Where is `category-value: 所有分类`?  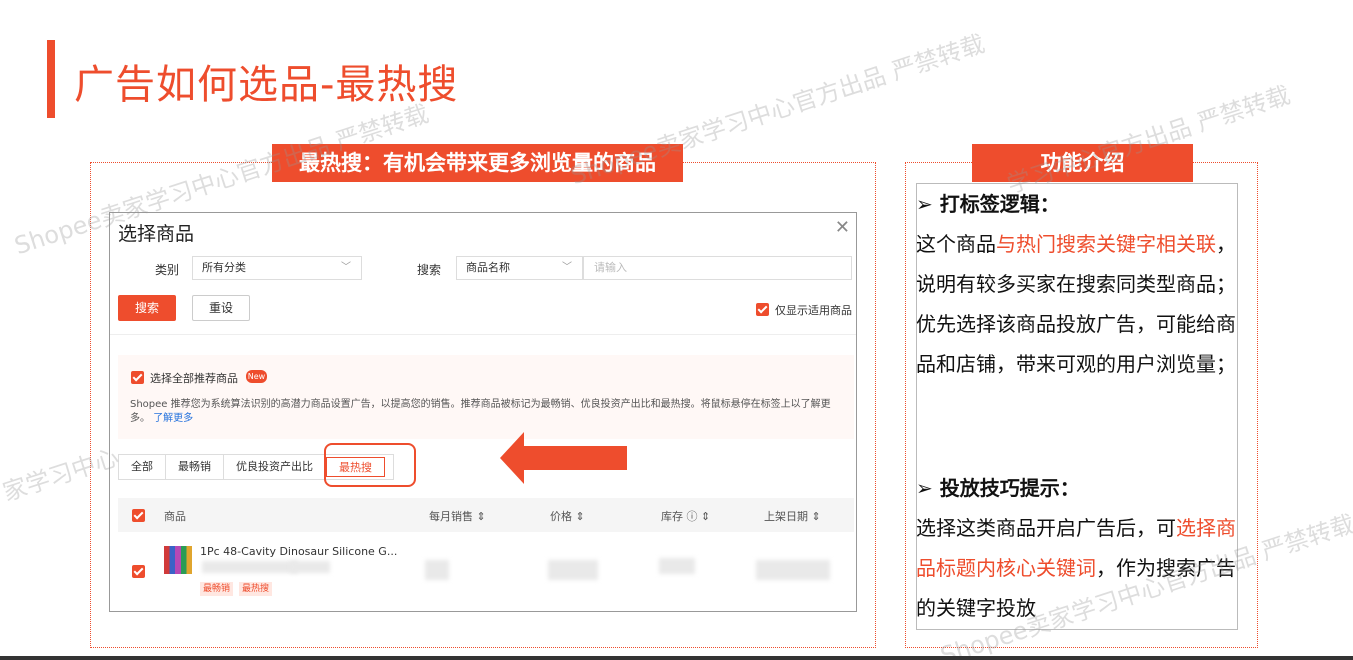 category-value: 所有分类 is located at coordinates (224, 267).